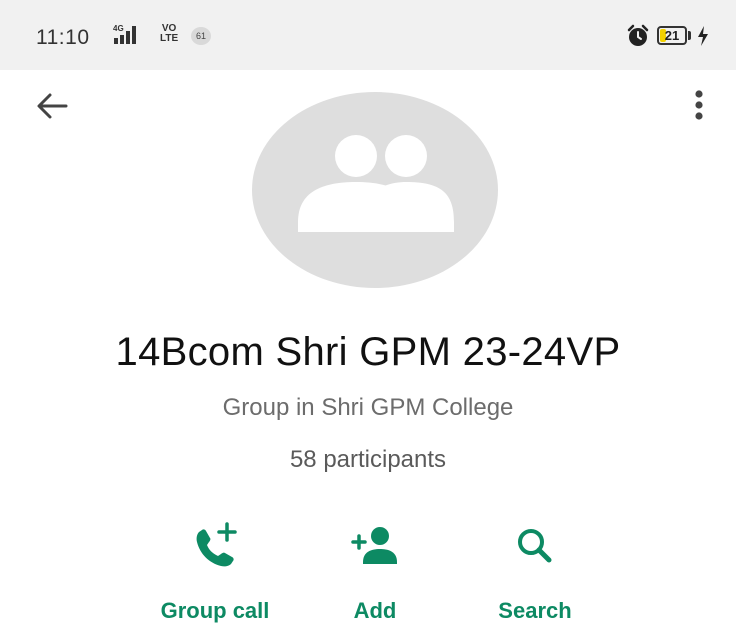 This screenshot has height=635, width=736. What do you see at coordinates (201, 36) in the screenshot?
I see `notification-count-badge: 61` at bounding box center [201, 36].